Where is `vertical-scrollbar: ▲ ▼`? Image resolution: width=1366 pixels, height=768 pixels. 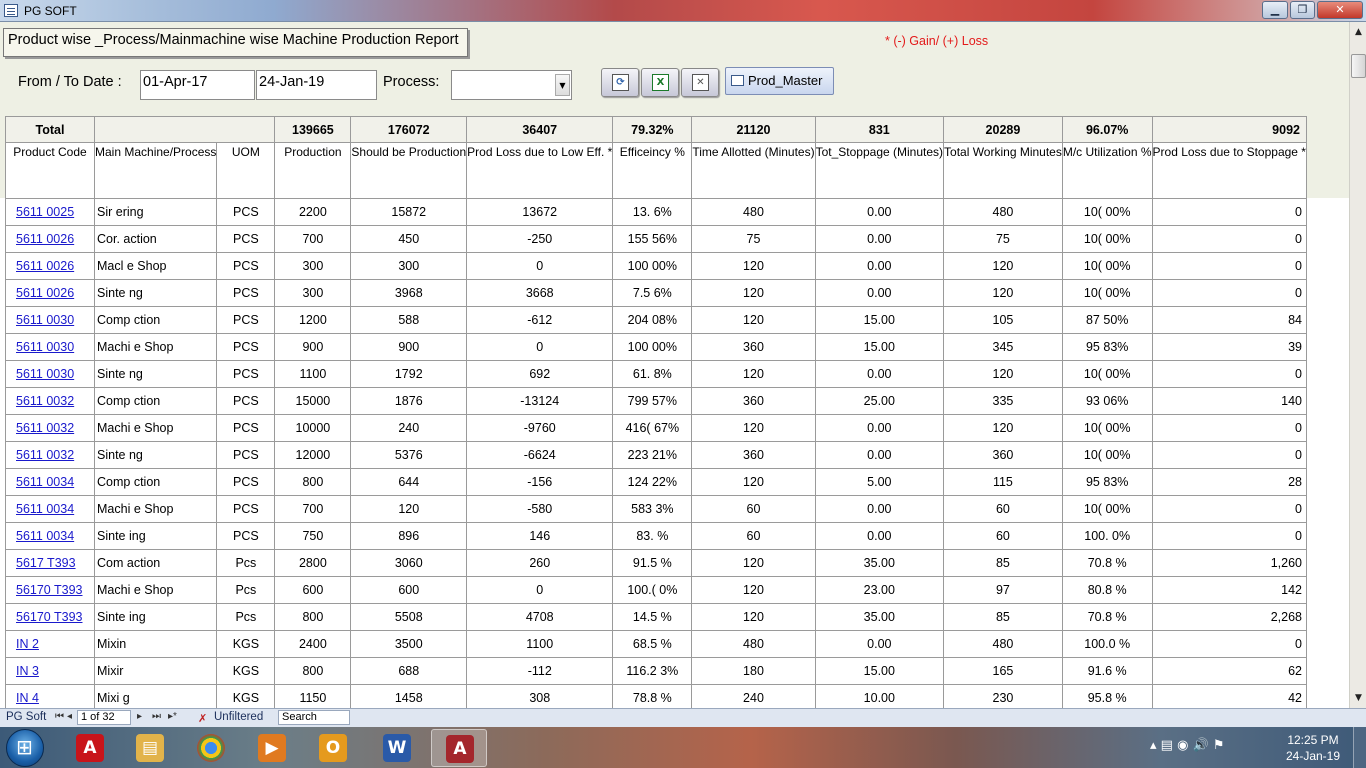
vertical-scrollbar: ▲ ▼ is located at coordinates (1357, 365).